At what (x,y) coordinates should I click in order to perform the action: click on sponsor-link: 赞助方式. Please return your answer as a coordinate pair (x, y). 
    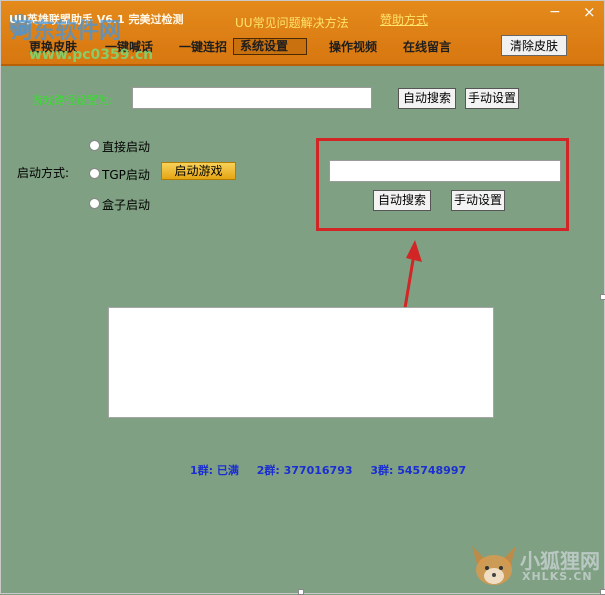
    Looking at the image, I should click on (404, 19).